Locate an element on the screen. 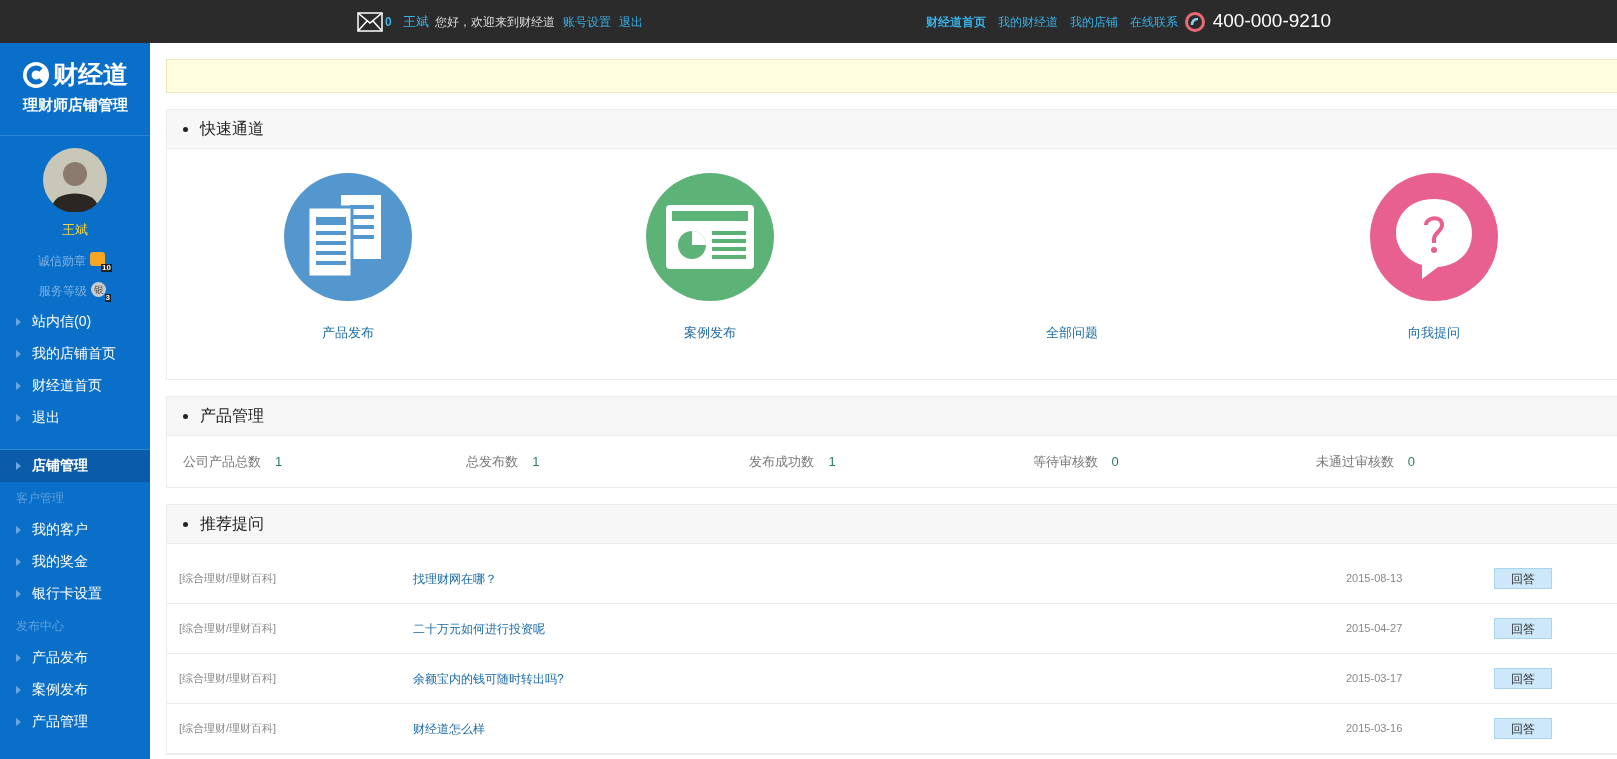  documents-icon is located at coordinates (348, 237).